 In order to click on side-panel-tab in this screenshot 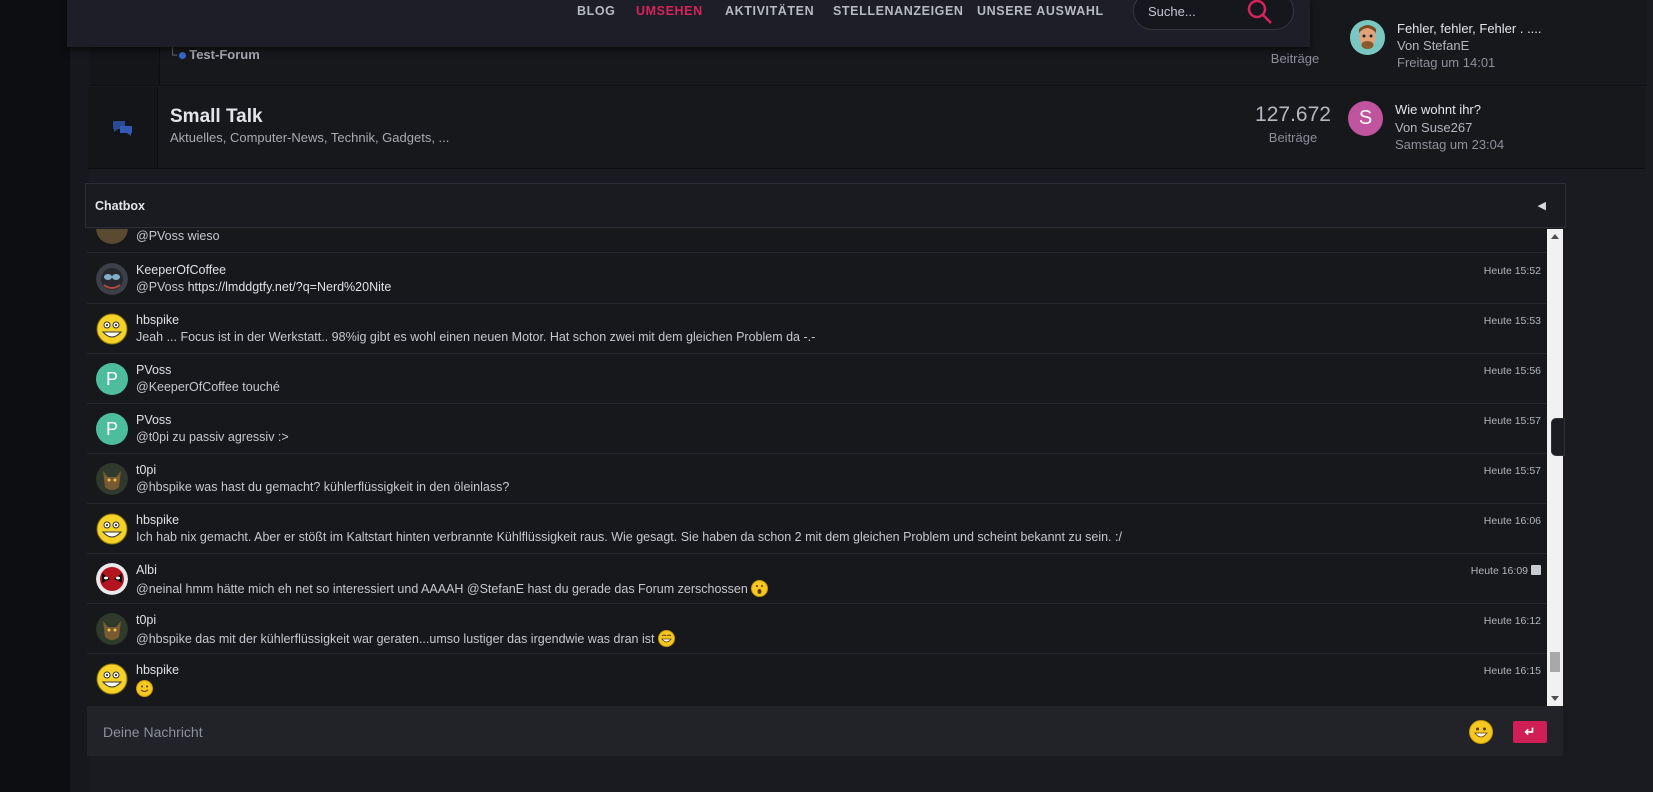, I will do `click(1558, 437)`.